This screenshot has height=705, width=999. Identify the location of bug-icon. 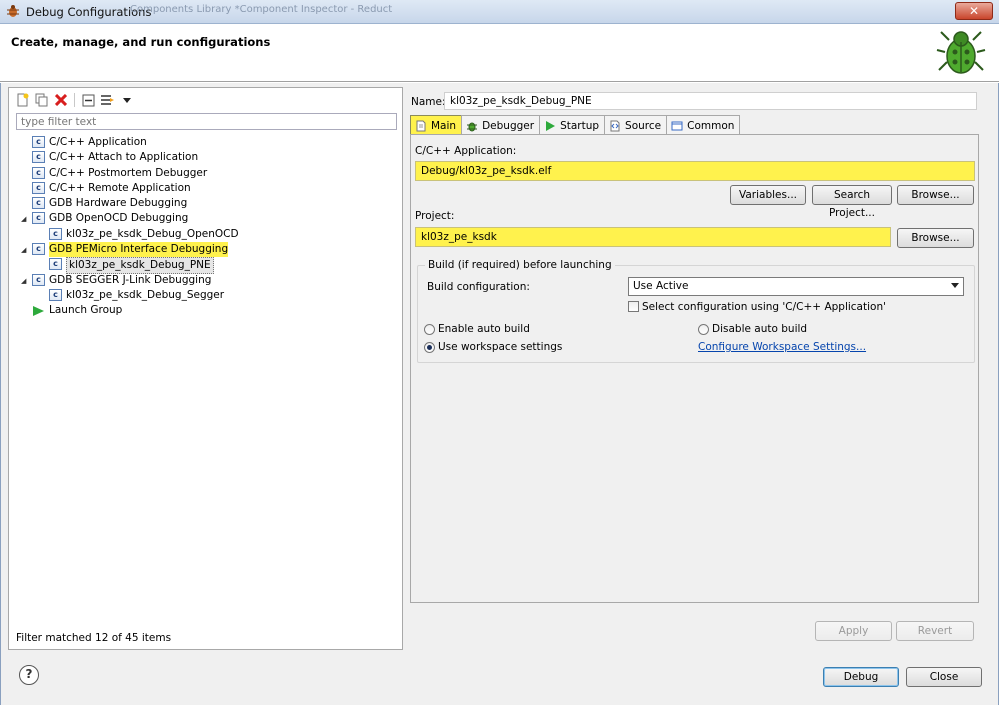
(961, 52).